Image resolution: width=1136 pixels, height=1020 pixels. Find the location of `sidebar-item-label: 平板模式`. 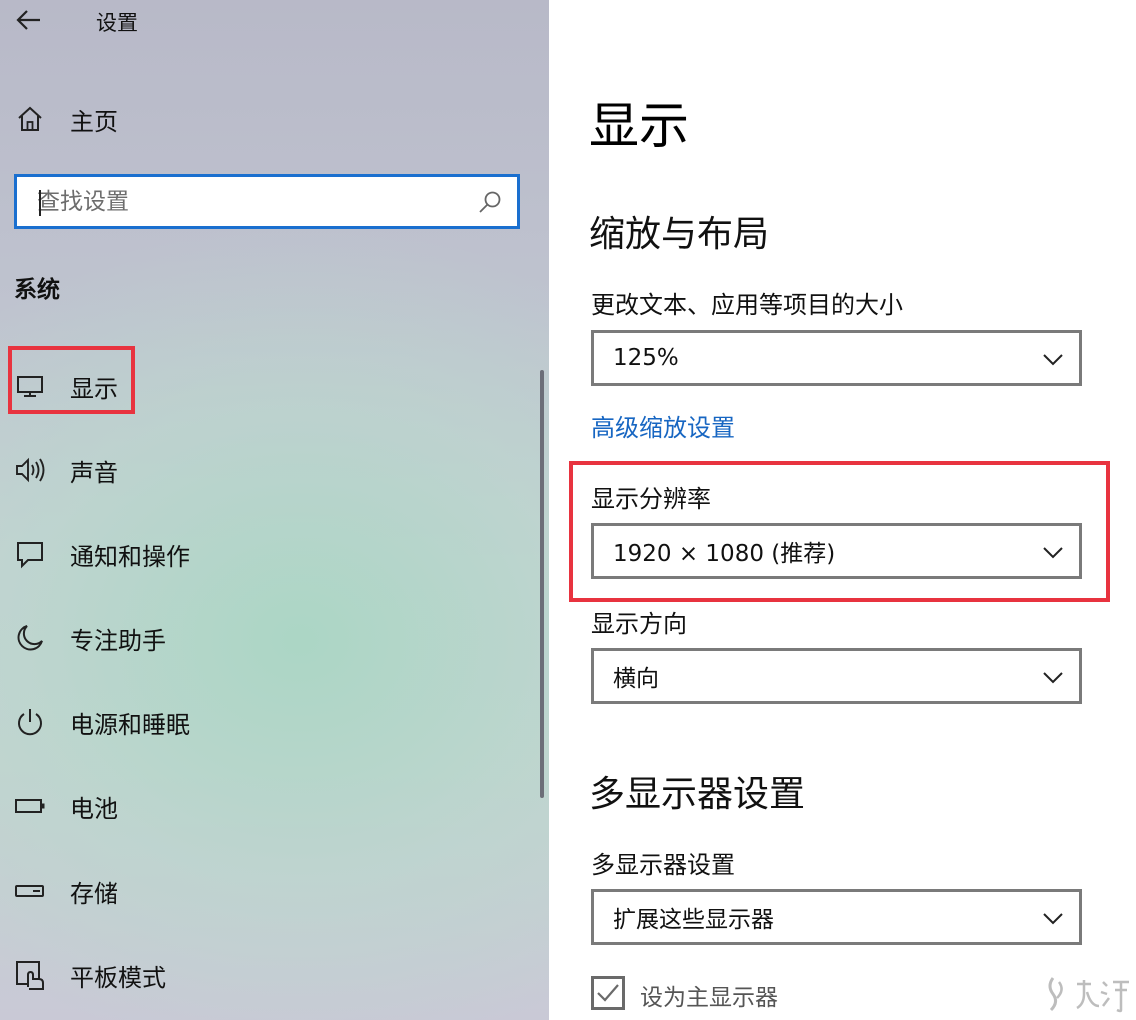

sidebar-item-label: 平板模式 is located at coordinates (118, 977).